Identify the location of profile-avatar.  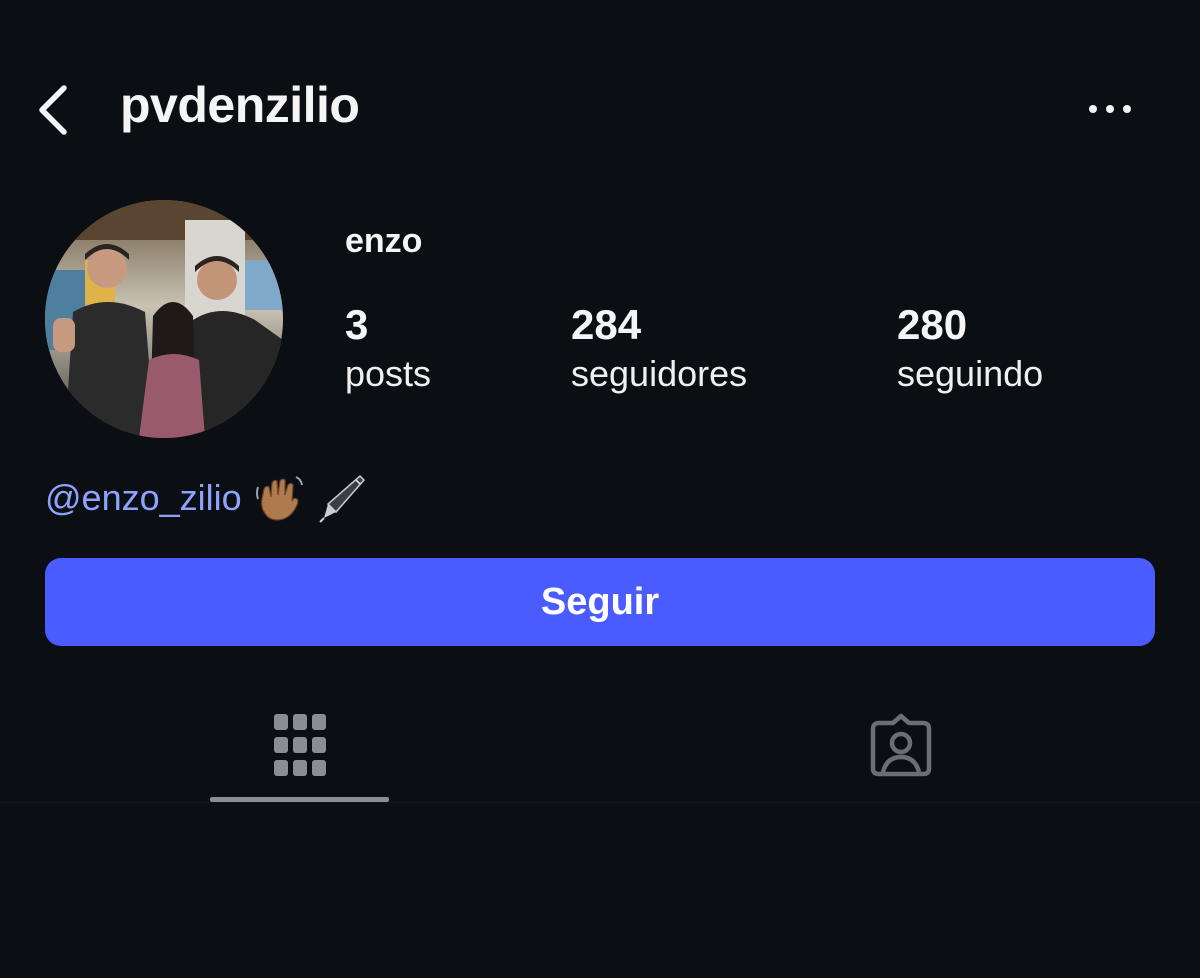
(164, 319).